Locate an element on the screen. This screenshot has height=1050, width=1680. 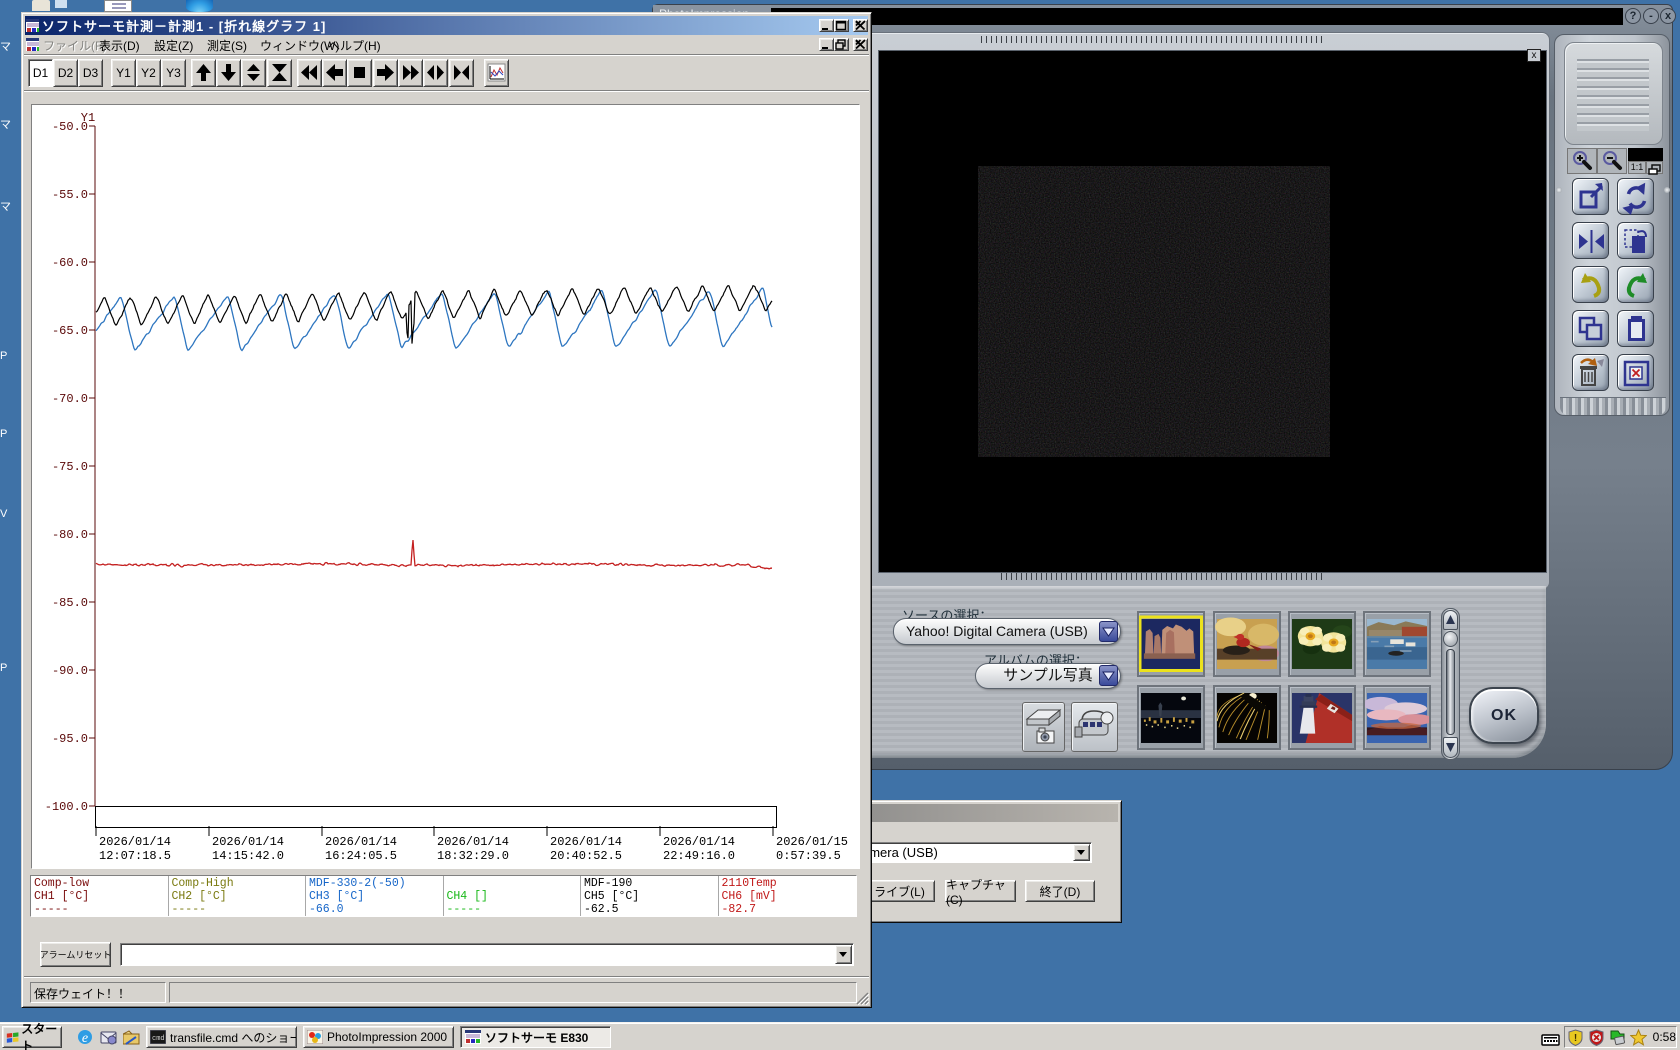
svg-text: -75.0 is located at coordinates (70, 467).